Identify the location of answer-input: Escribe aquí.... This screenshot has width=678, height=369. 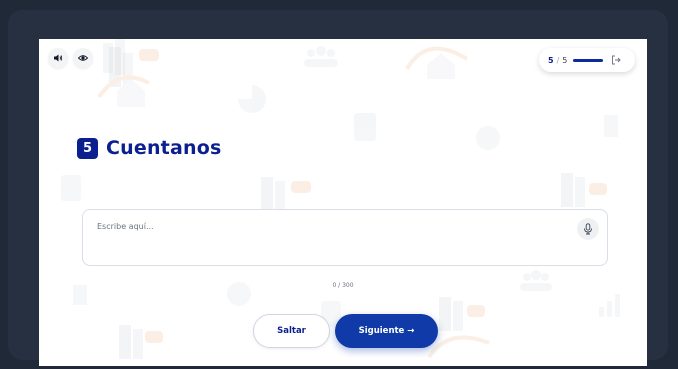
(345, 237).